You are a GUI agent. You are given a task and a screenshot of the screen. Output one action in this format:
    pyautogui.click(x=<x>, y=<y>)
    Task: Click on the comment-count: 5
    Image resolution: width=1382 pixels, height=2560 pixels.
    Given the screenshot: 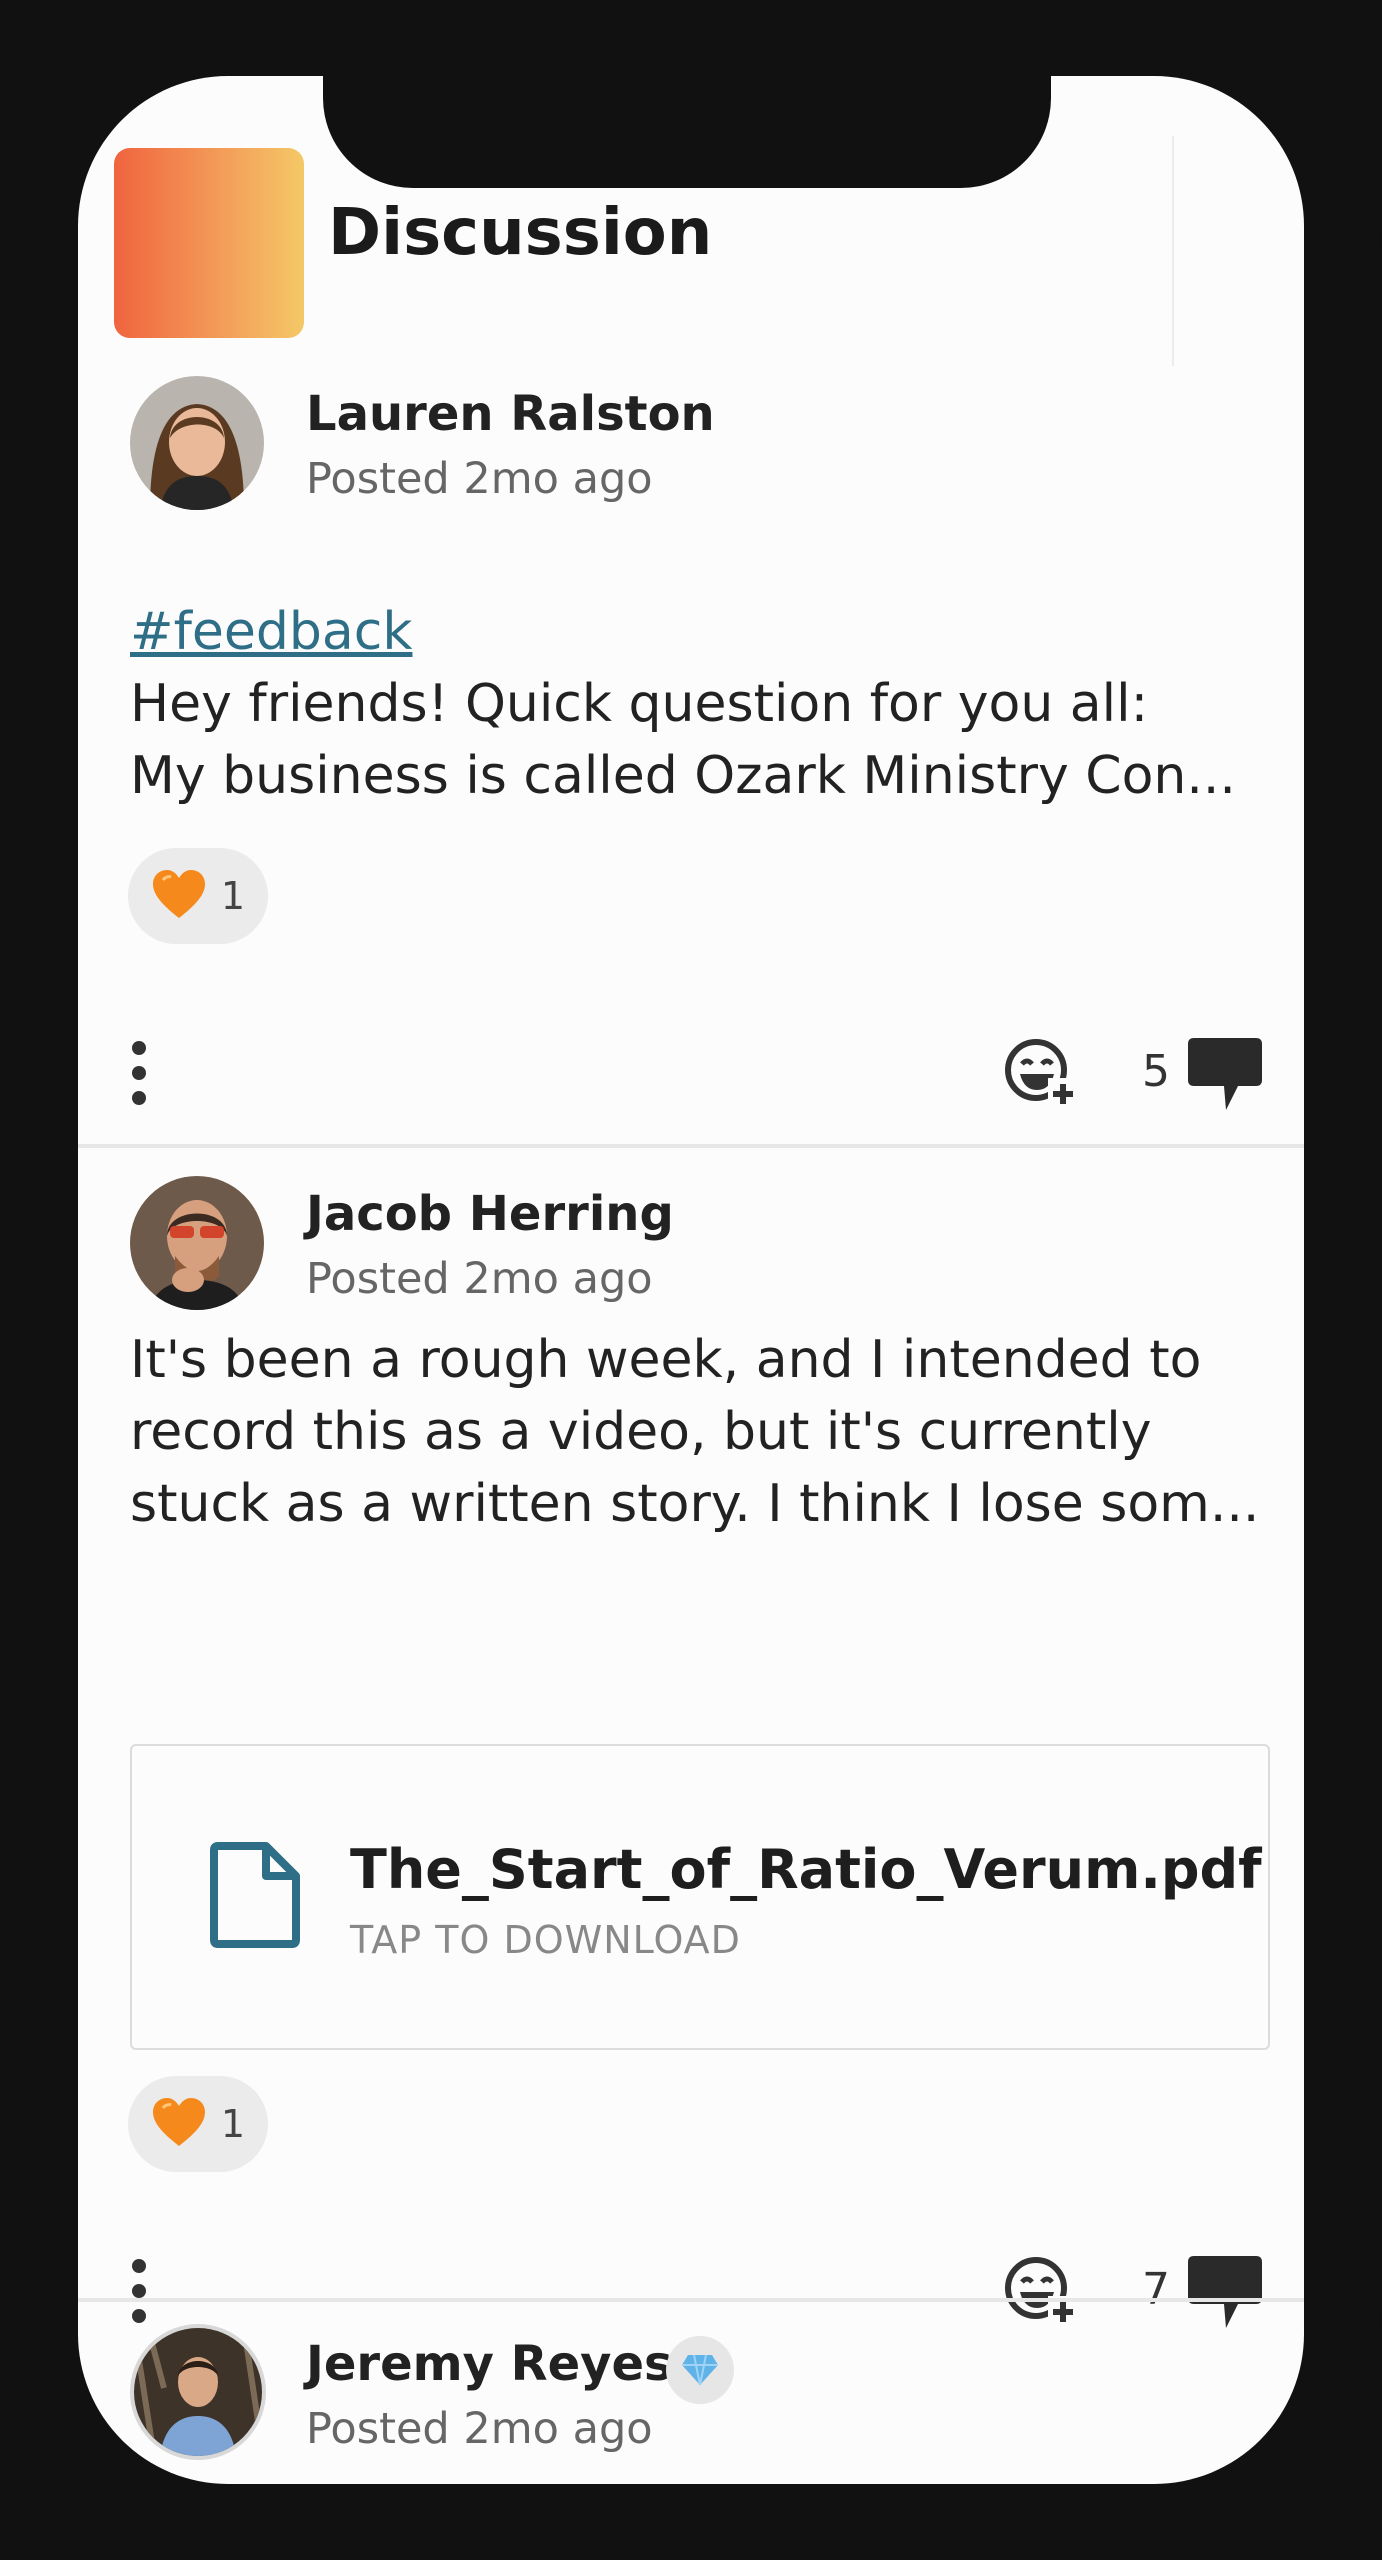 What is the action you would take?
    pyautogui.click(x=1156, y=1071)
    